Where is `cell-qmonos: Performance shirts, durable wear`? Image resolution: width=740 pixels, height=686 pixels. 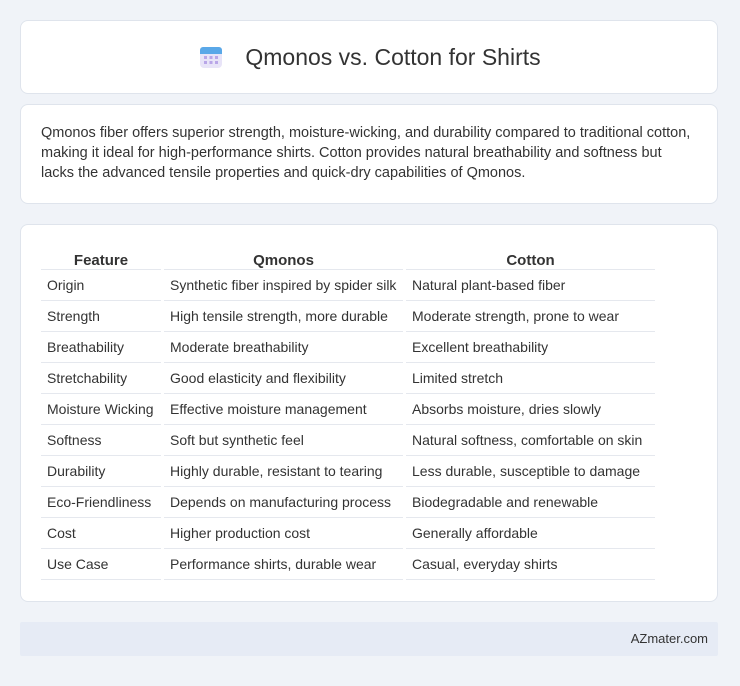
cell-qmonos: Performance shirts, durable wear is located at coordinates (283, 564).